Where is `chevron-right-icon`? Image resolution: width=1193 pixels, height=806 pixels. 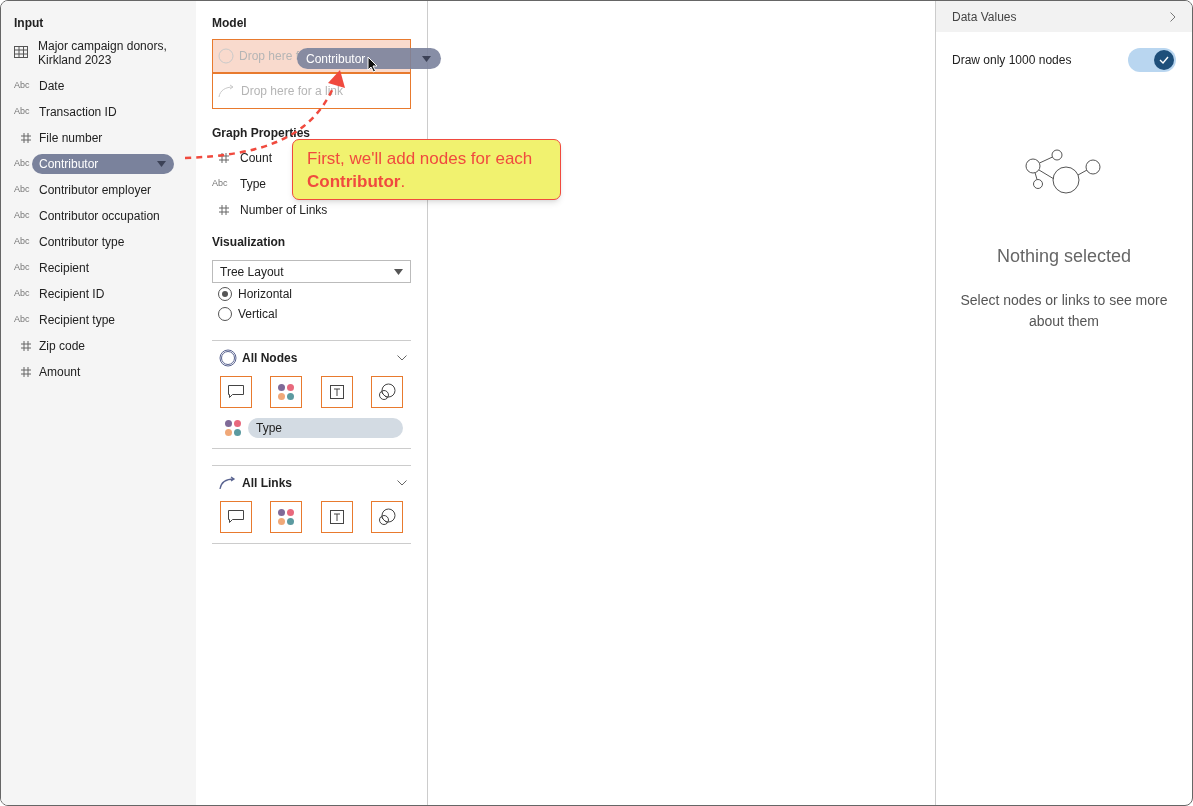
chevron-right-icon is located at coordinates (1173, 16).